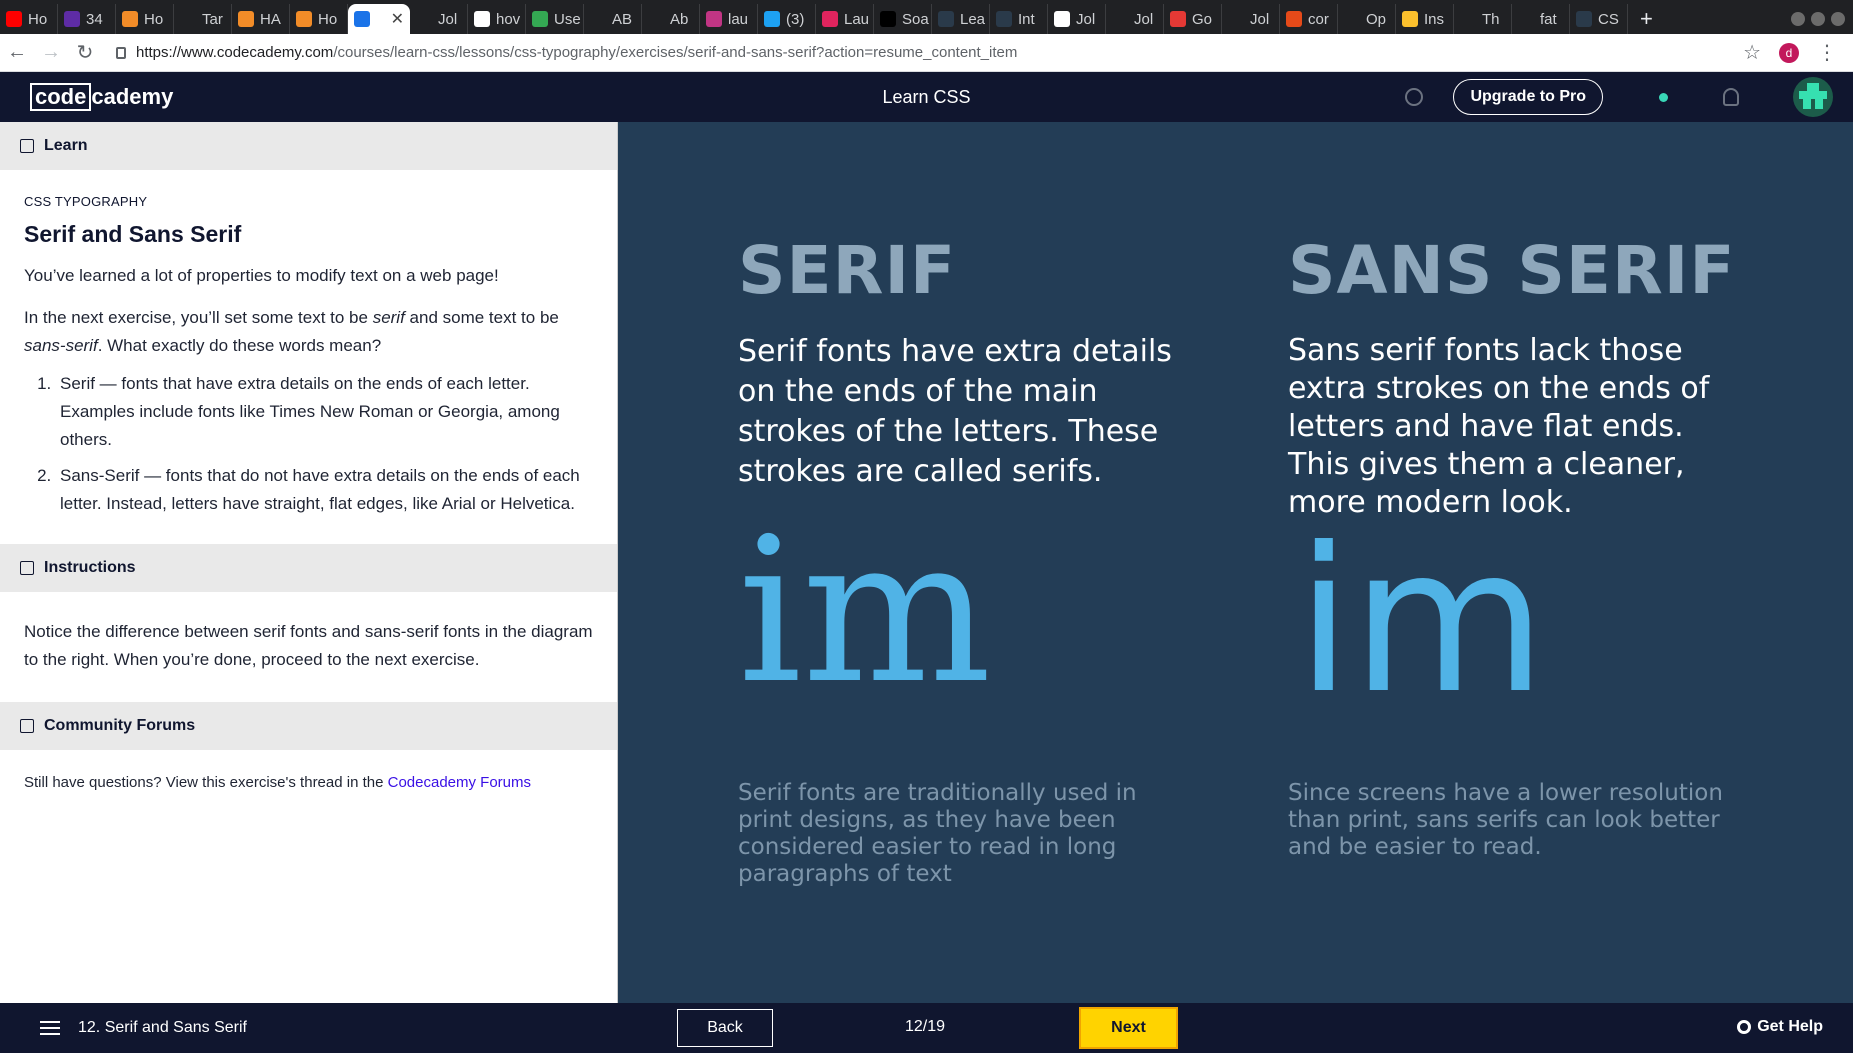 The image size is (1853, 1053). Describe the element at coordinates (1367, 19) in the screenshot. I see `browser-tab: Op` at that location.